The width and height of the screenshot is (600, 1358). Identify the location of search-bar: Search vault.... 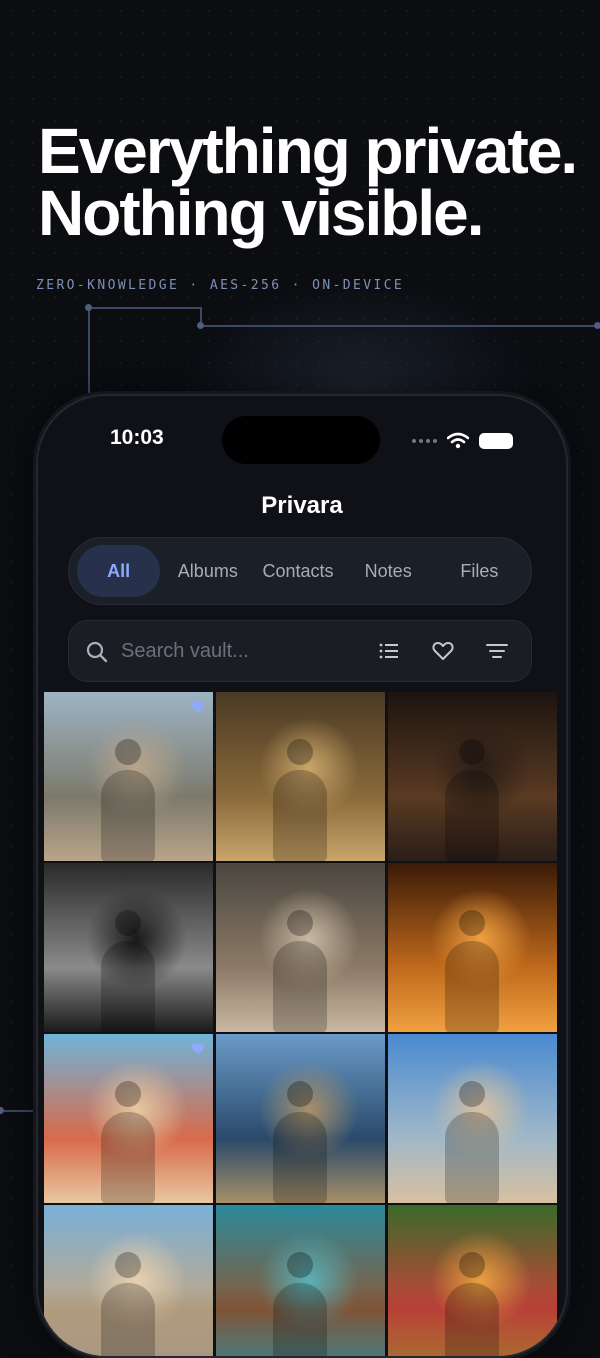
(300, 651).